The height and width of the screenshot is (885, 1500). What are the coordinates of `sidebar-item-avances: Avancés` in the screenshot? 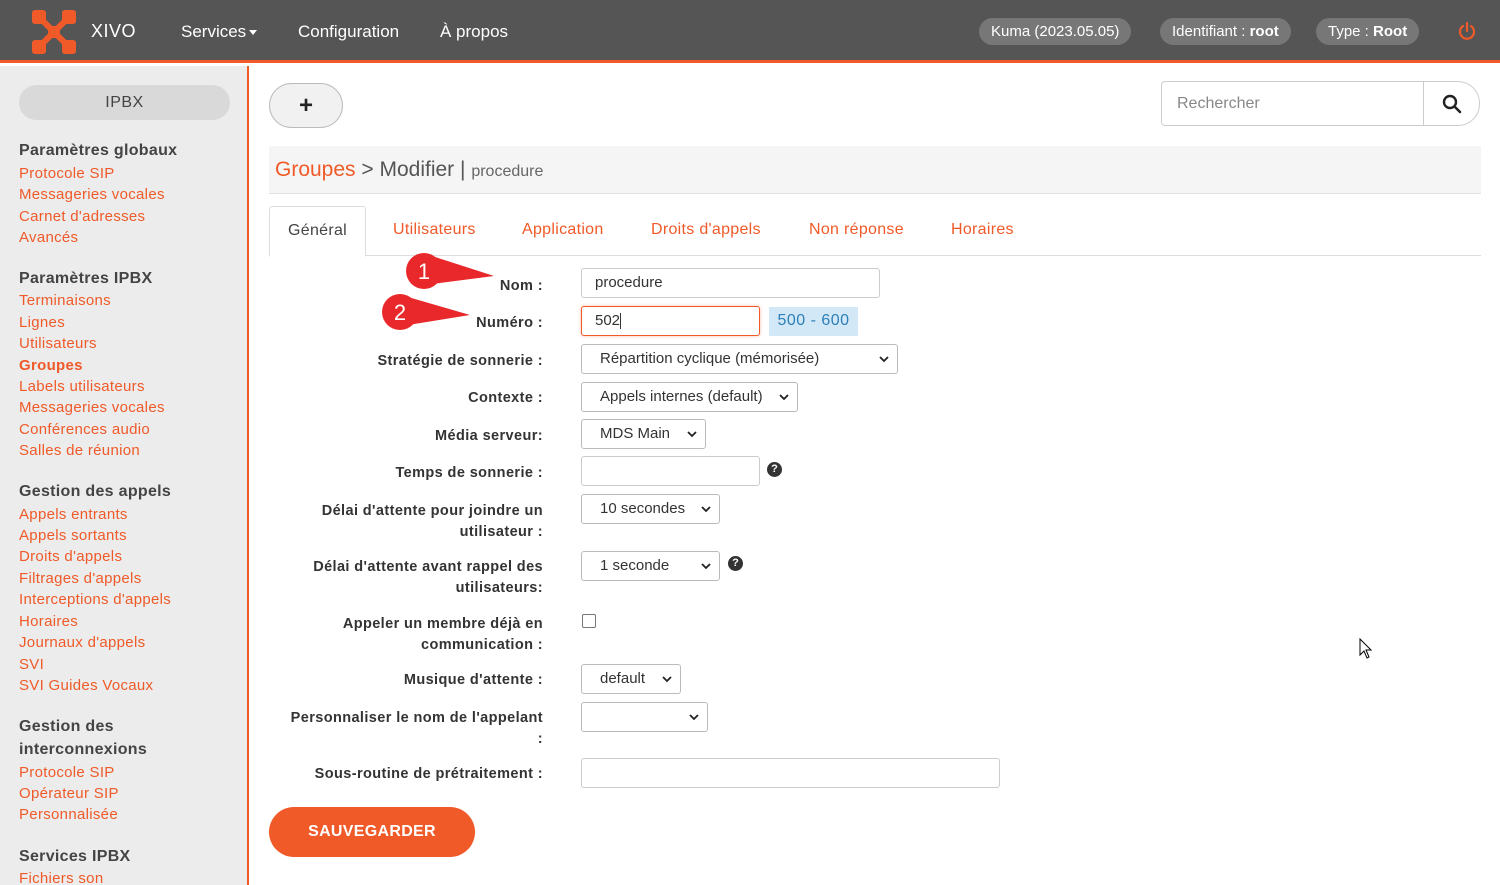 It's located at (48, 238).